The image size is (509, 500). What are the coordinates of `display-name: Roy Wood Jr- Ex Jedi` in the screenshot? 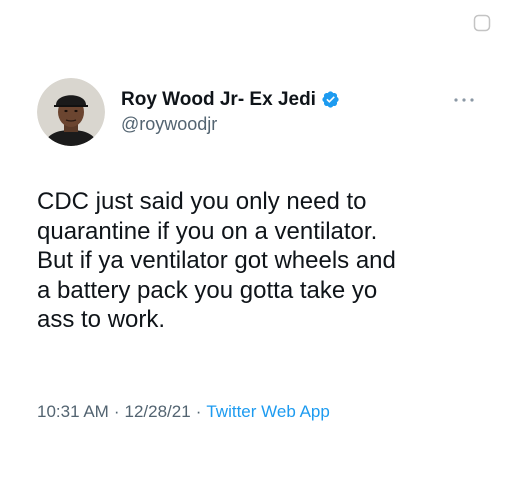 It's located at (218, 100).